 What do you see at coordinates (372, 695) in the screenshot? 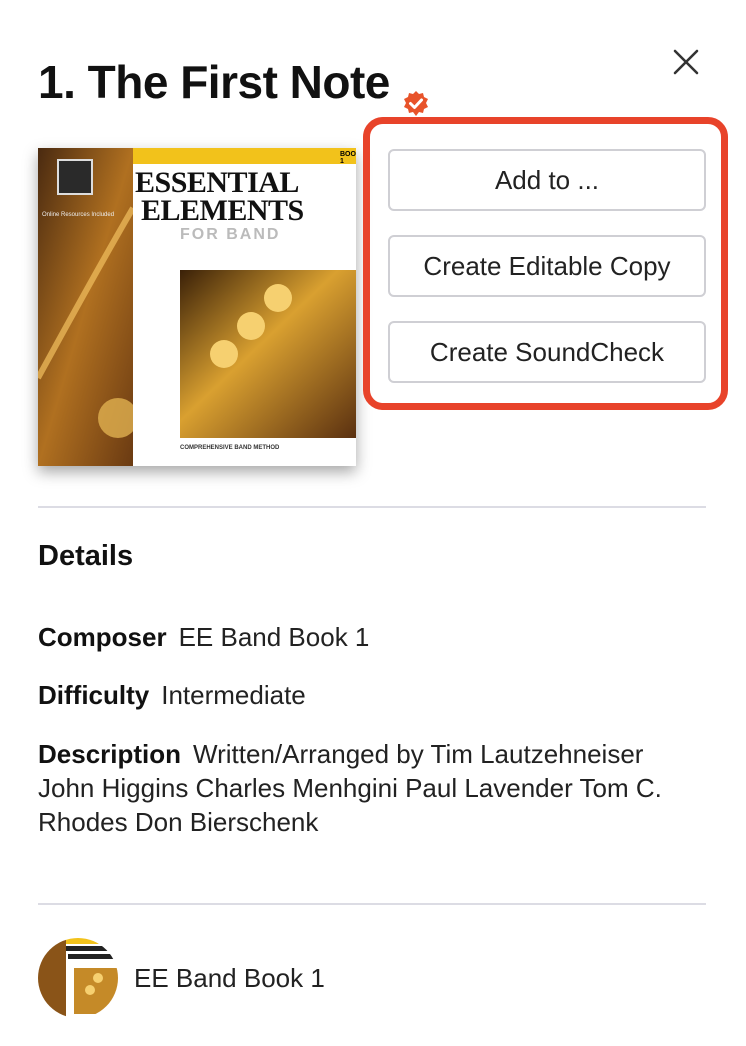
I see `difficulty-row: Difficulty Intermediate` at bounding box center [372, 695].